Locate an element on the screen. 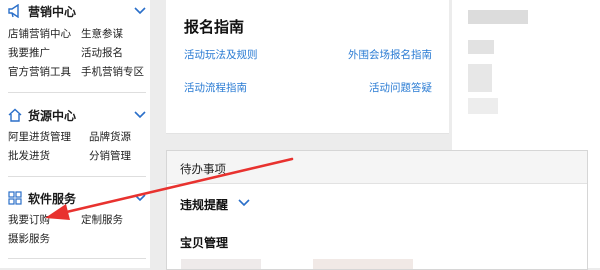 Image resolution: width=600 pixels, height=270 pixels. grid-icon is located at coordinates (15, 198).